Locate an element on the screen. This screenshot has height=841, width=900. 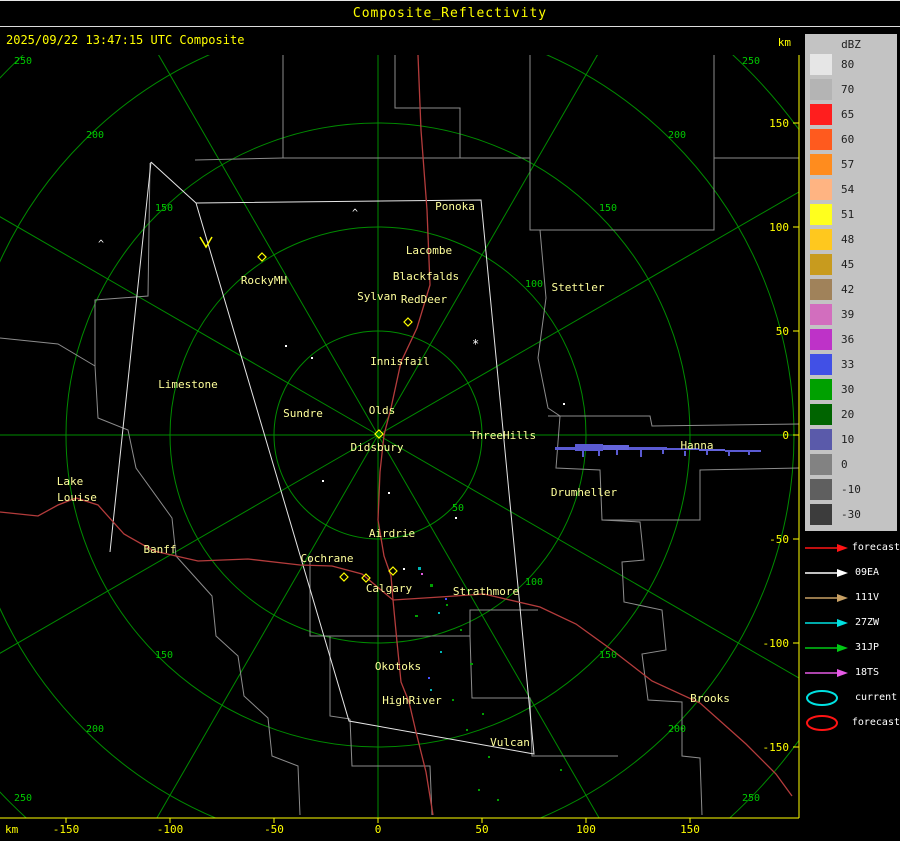
colorbar-value: 54 is located at coordinates (848, 189).